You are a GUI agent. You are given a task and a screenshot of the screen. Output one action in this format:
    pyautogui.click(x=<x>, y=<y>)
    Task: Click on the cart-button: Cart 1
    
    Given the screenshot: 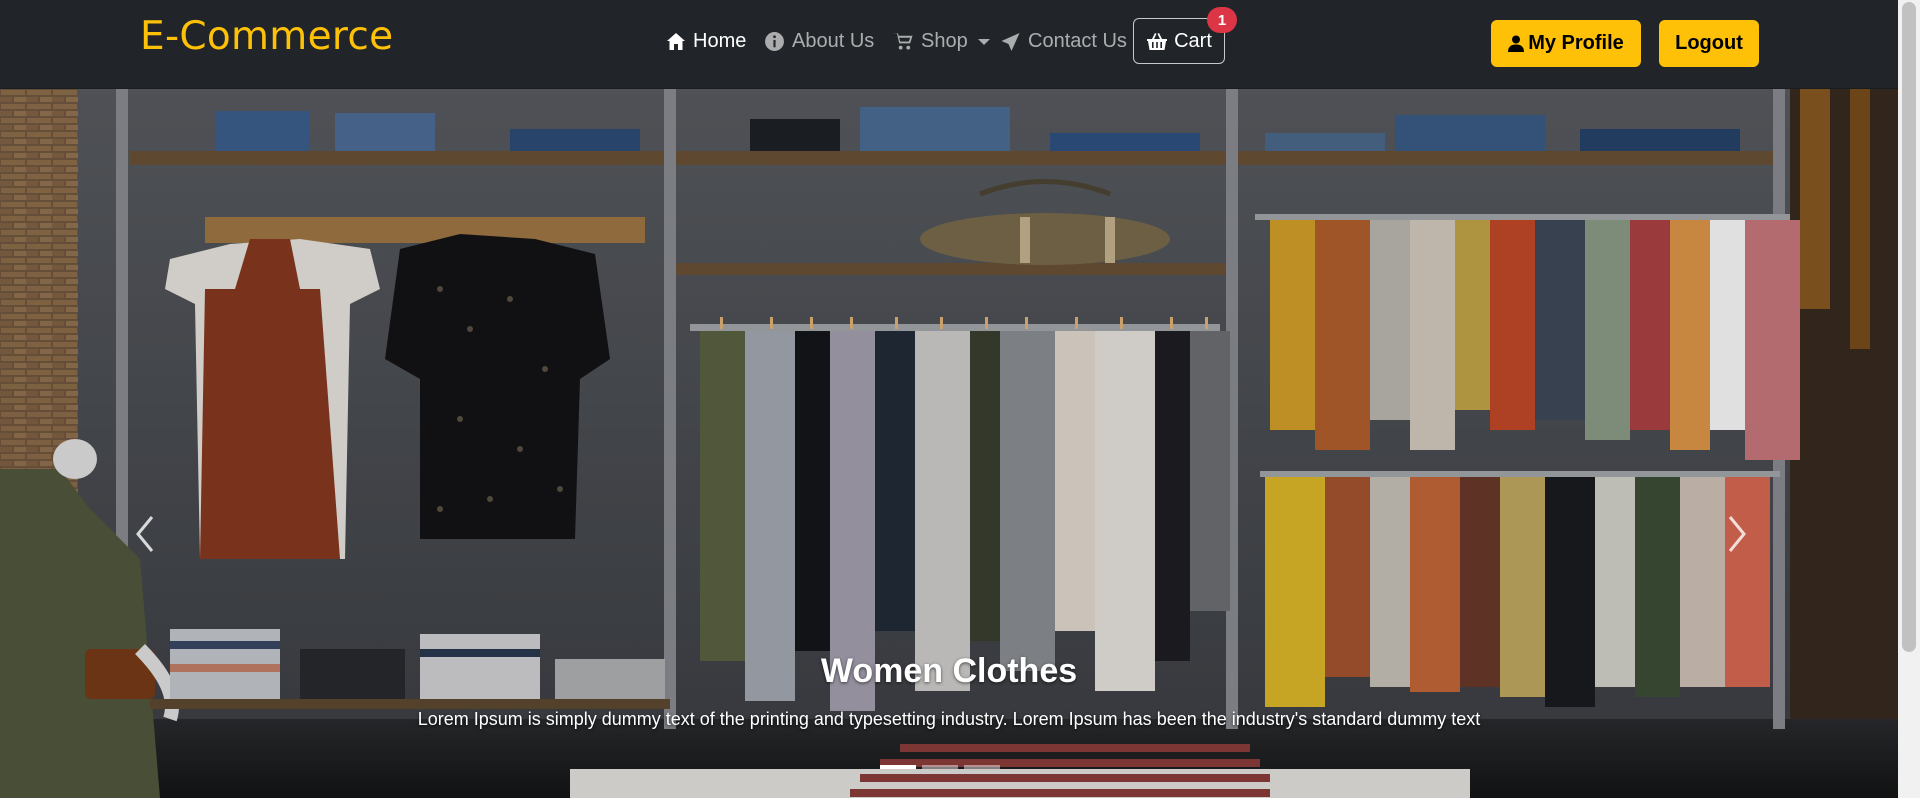 What is the action you would take?
    pyautogui.click(x=1185, y=35)
    